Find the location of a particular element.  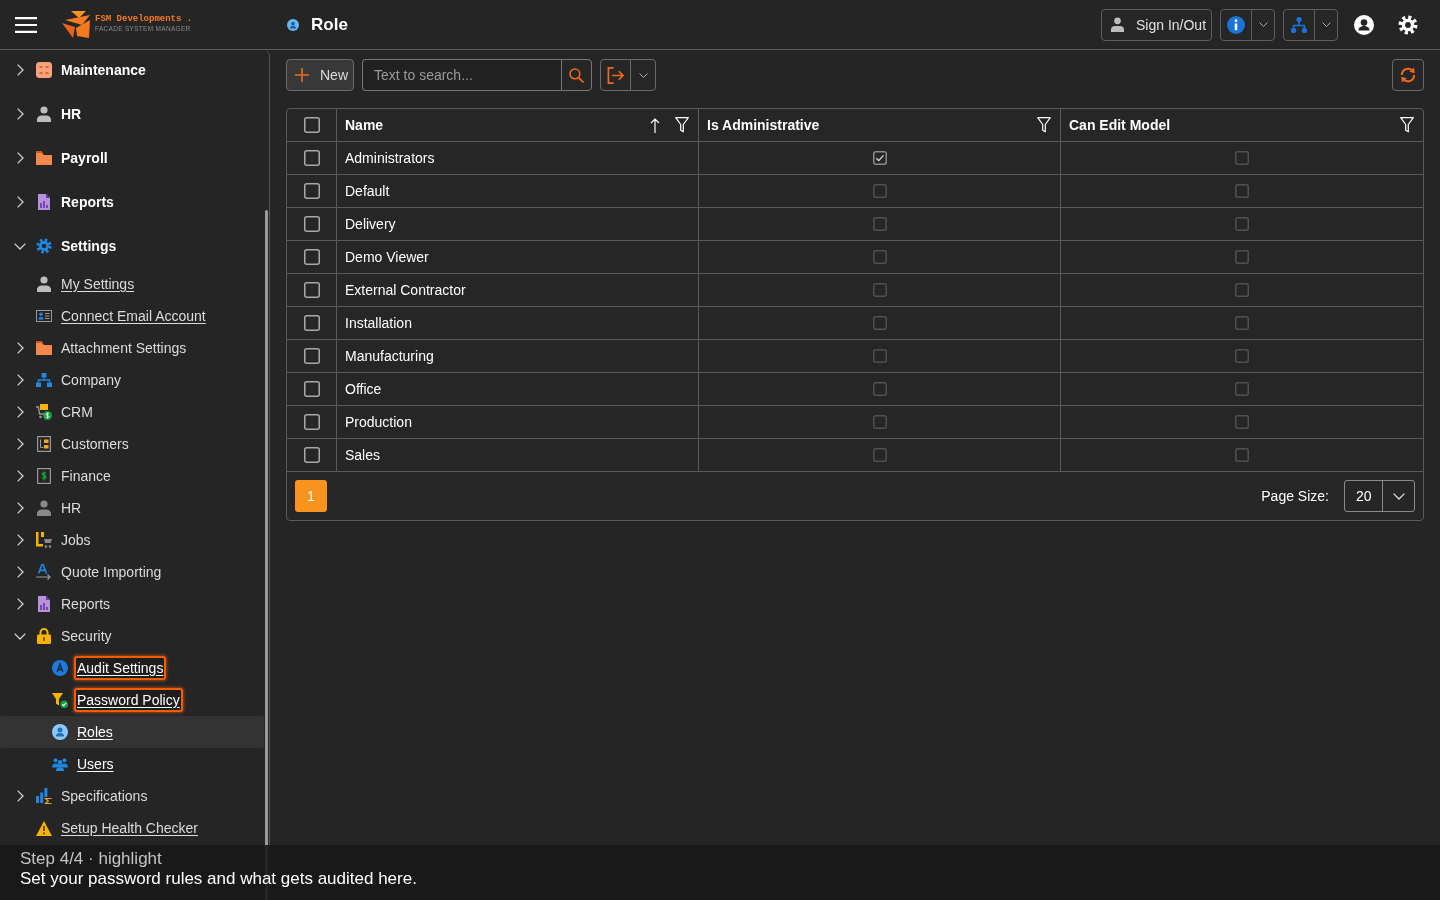

nav-item: Jobs is located at coordinates (132, 540).